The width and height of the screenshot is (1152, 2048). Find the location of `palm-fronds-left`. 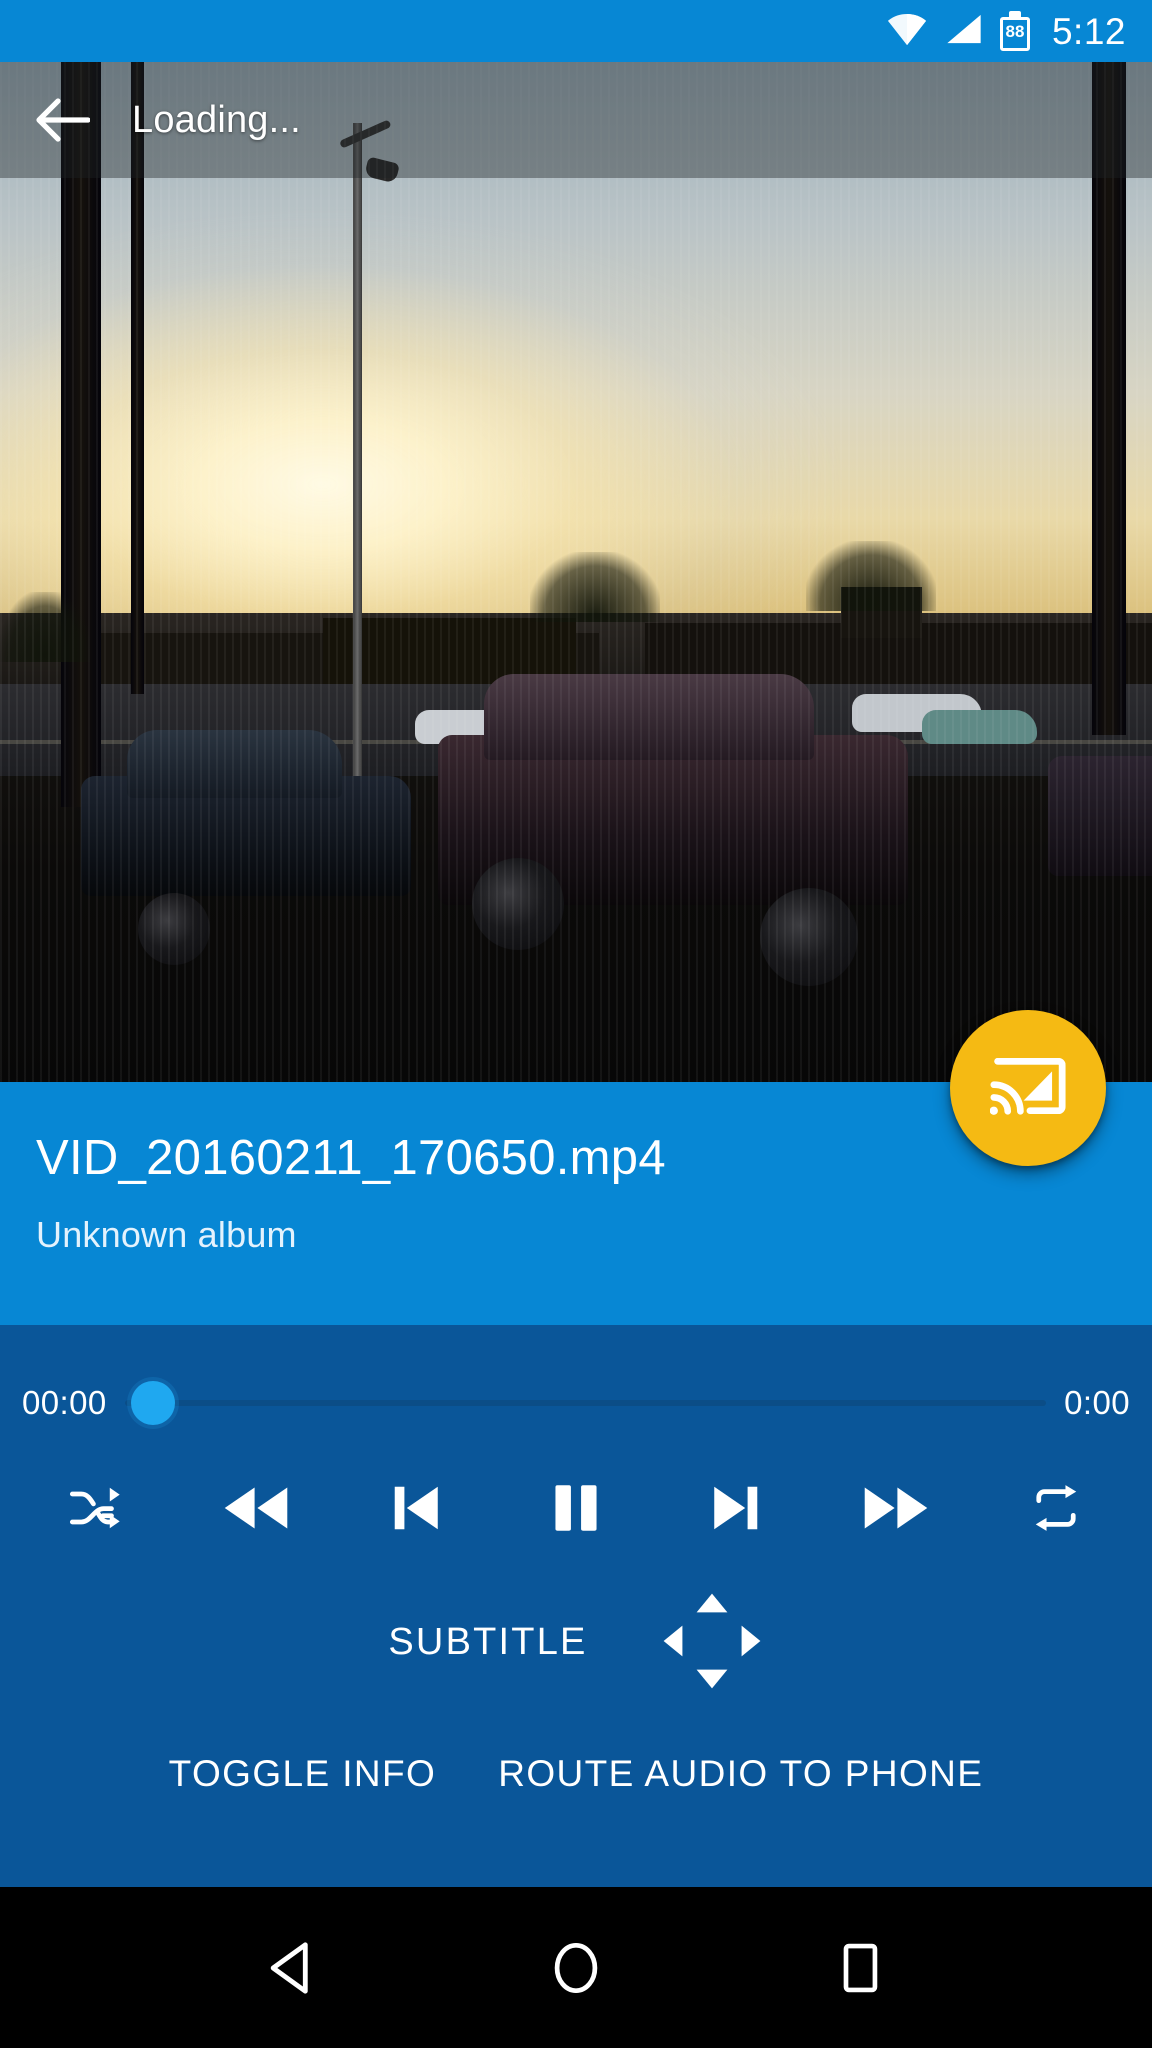

palm-fronds-left is located at coordinates (45, 627).